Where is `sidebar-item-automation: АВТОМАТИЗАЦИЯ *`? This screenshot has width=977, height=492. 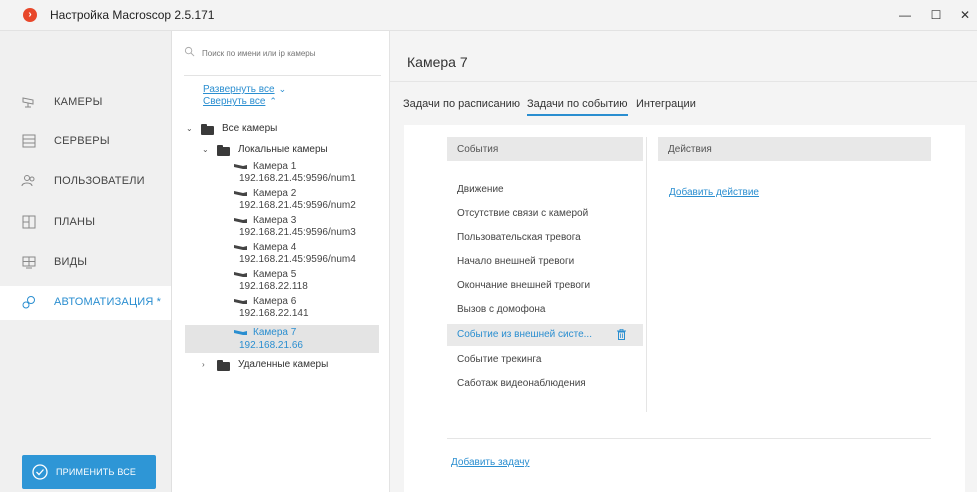 sidebar-item-automation: АВТОМАТИЗАЦИЯ * is located at coordinates (85, 303).